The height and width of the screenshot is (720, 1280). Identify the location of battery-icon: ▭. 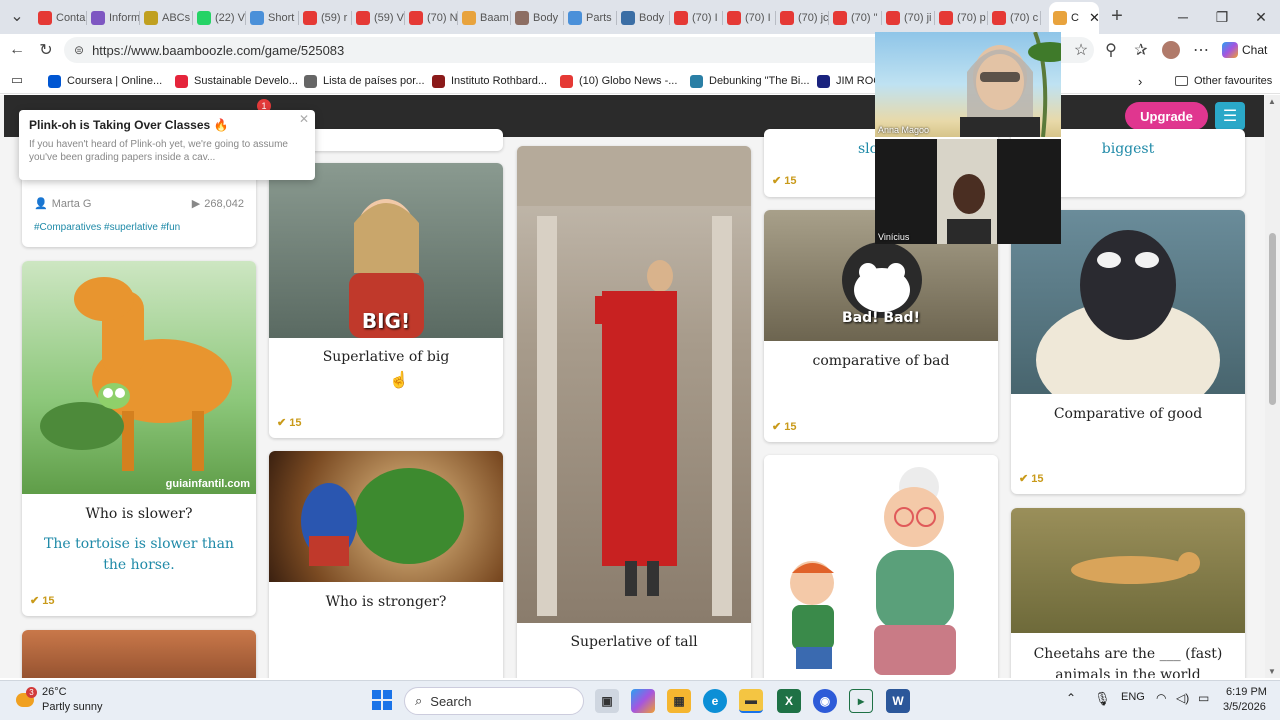
(1203, 698).